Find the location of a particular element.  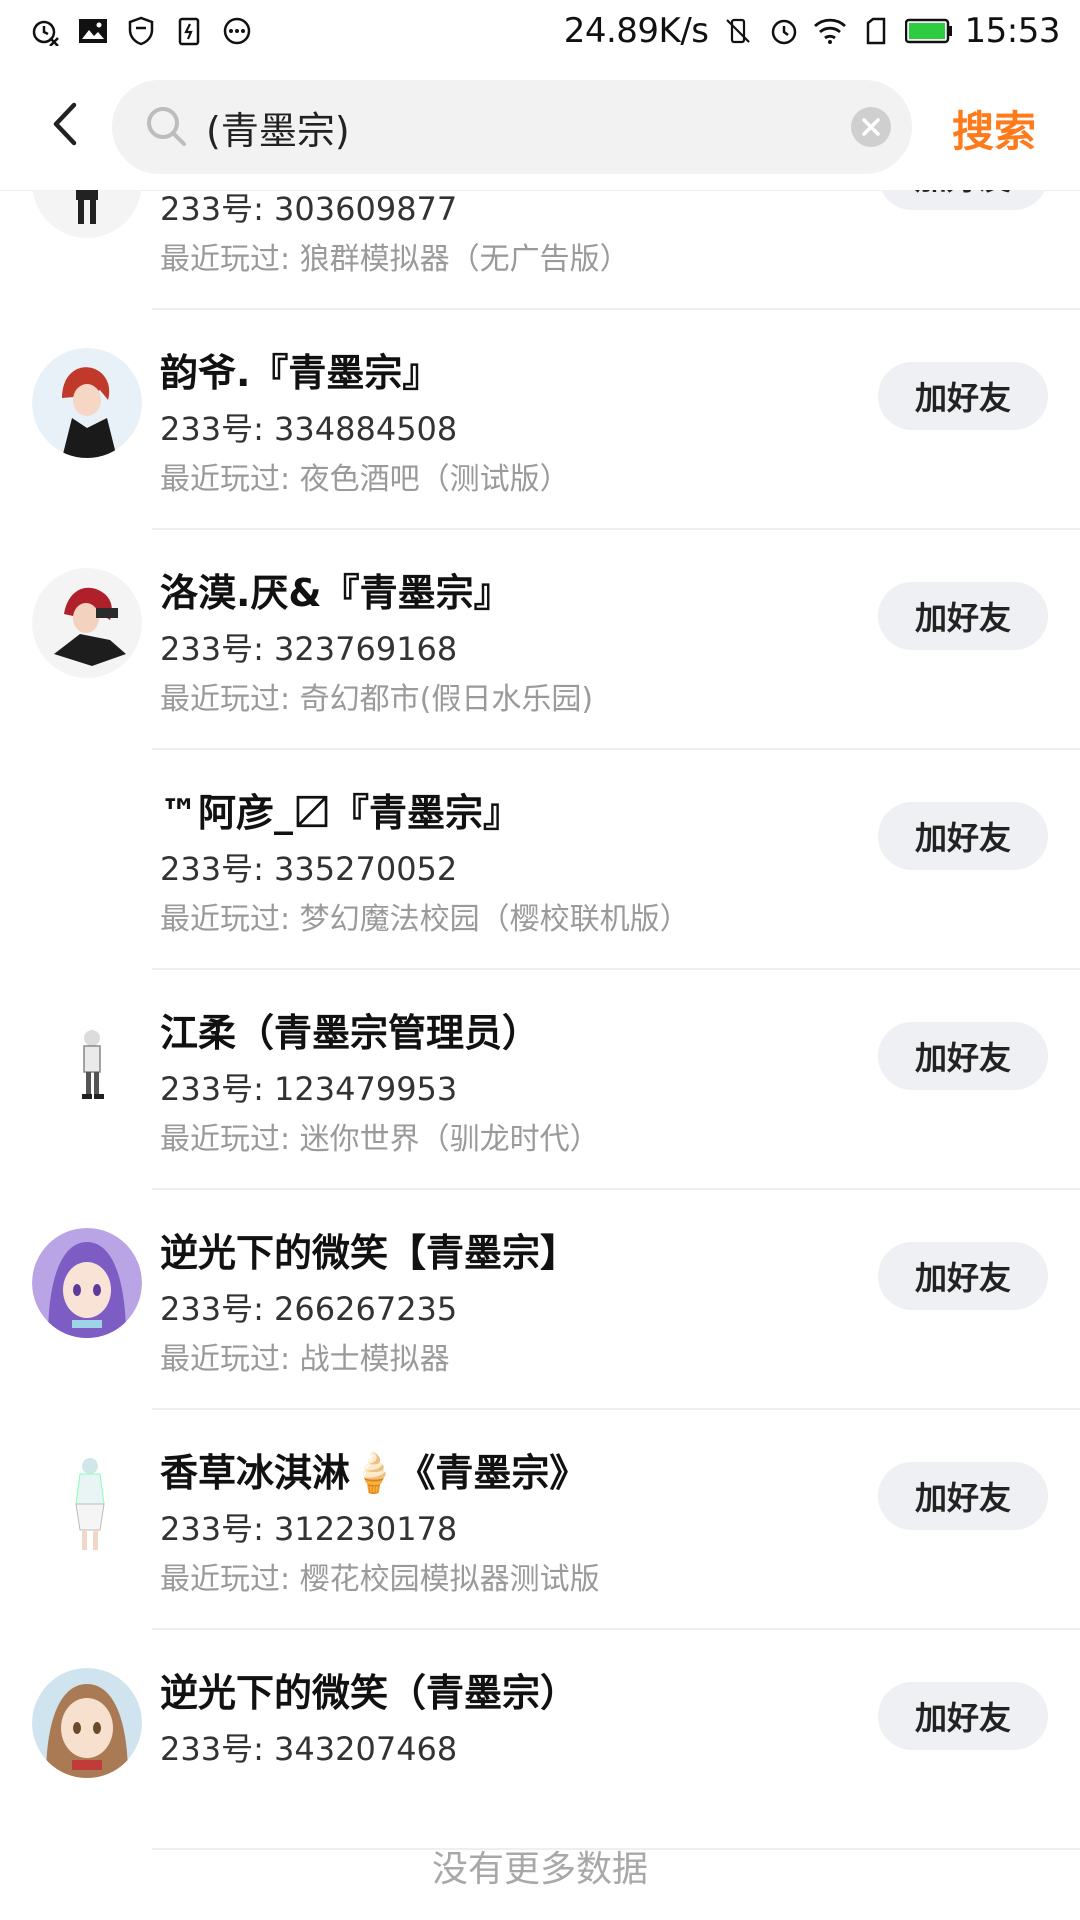

battery-icon is located at coordinates (928, 31).